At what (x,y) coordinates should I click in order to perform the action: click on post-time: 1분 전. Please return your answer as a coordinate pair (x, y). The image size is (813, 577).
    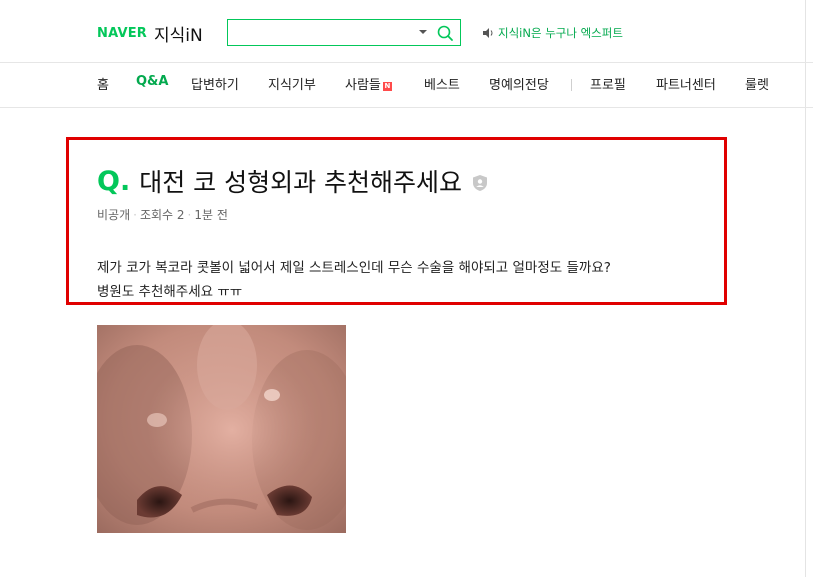
    Looking at the image, I should click on (211, 215).